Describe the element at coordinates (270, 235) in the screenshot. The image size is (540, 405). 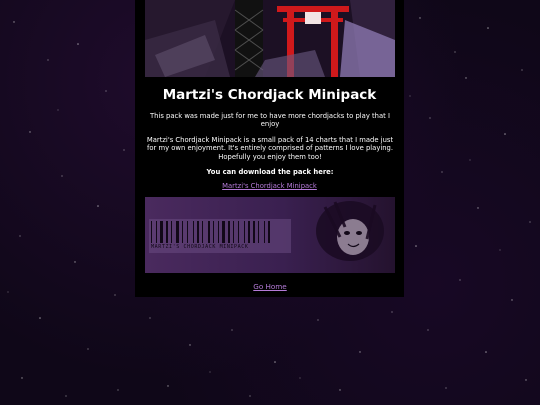
I see `pack-banner-image: MARTZI'S CHORDJACK MINIPACK` at that location.